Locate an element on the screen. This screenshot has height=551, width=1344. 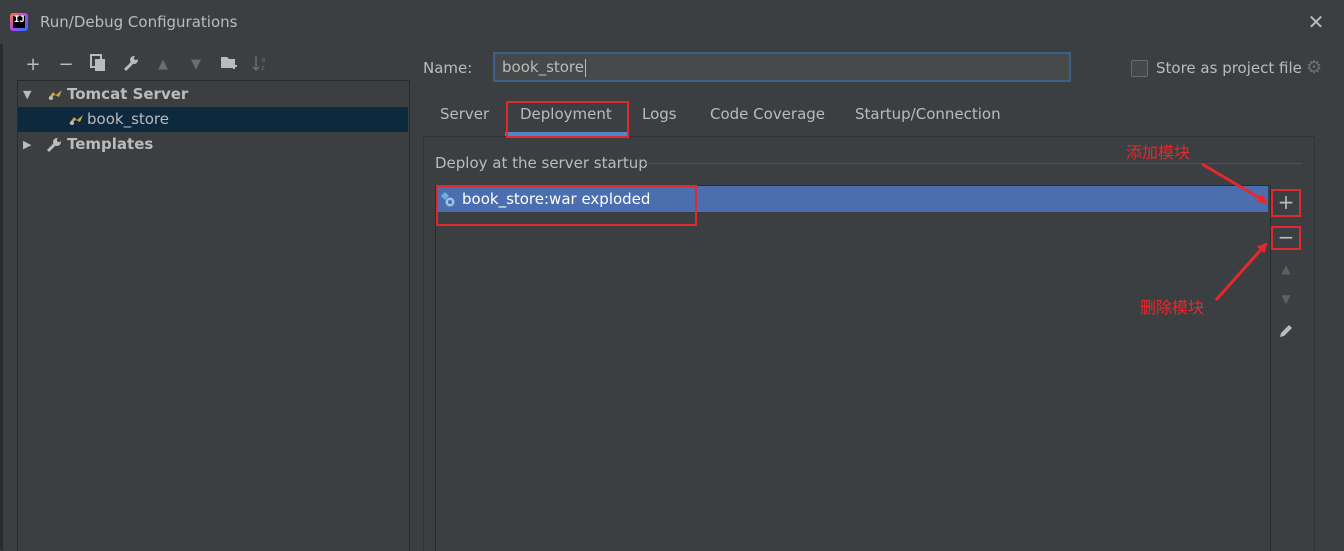
sort-icon: az is located at coordinates (261, 65).